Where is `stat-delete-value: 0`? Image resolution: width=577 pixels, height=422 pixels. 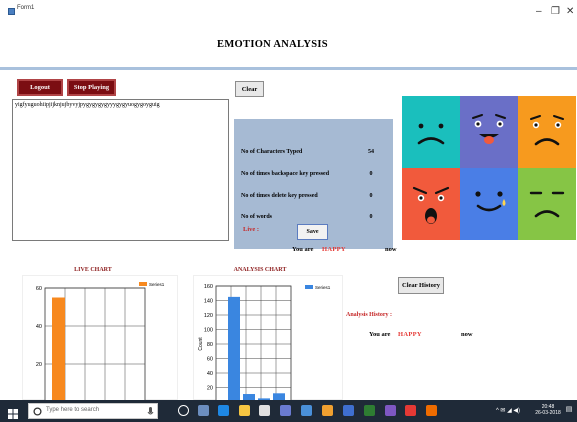 stat-delete-value: 0 is located at coordinates (371, 196).